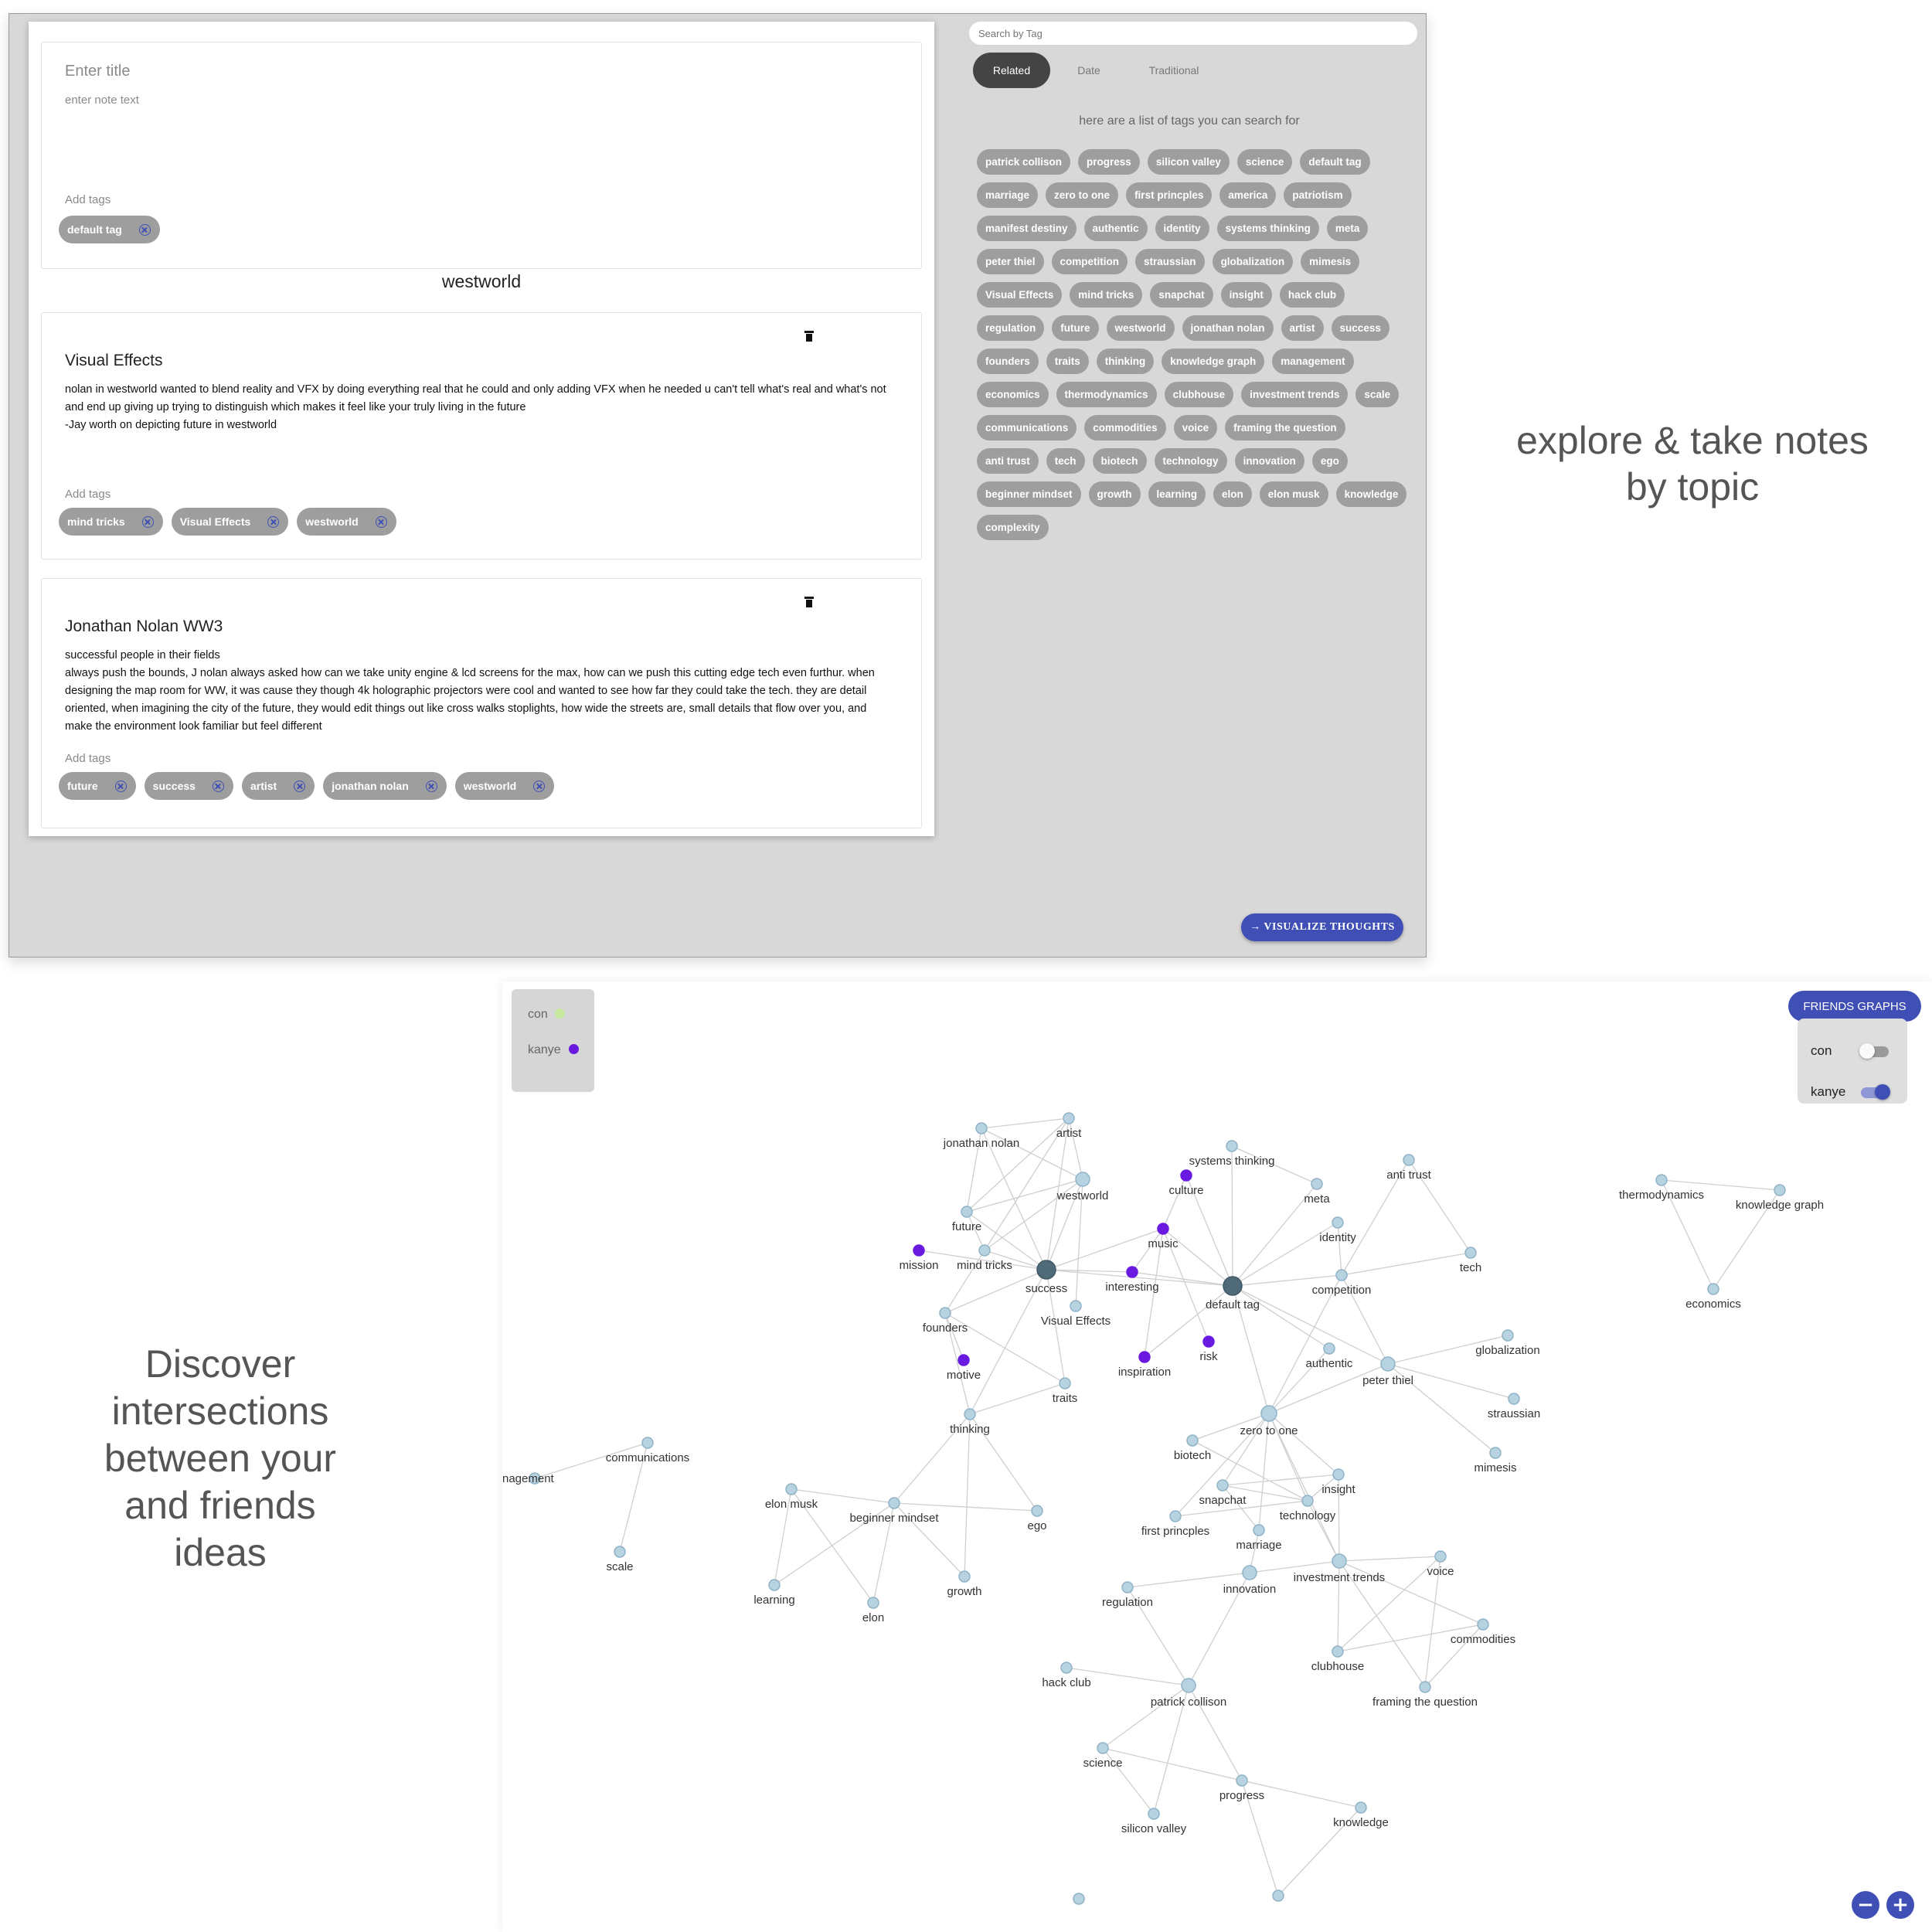 The image size is (1932, 1932). Describe the element at coordinates (1008, 195) in the screenshot. I see `tag-cloud-chip: marriage` at that location.